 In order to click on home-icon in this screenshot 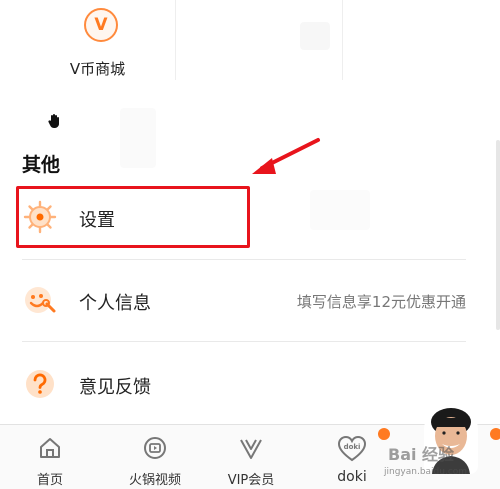, I will do `click(50, 448)`.